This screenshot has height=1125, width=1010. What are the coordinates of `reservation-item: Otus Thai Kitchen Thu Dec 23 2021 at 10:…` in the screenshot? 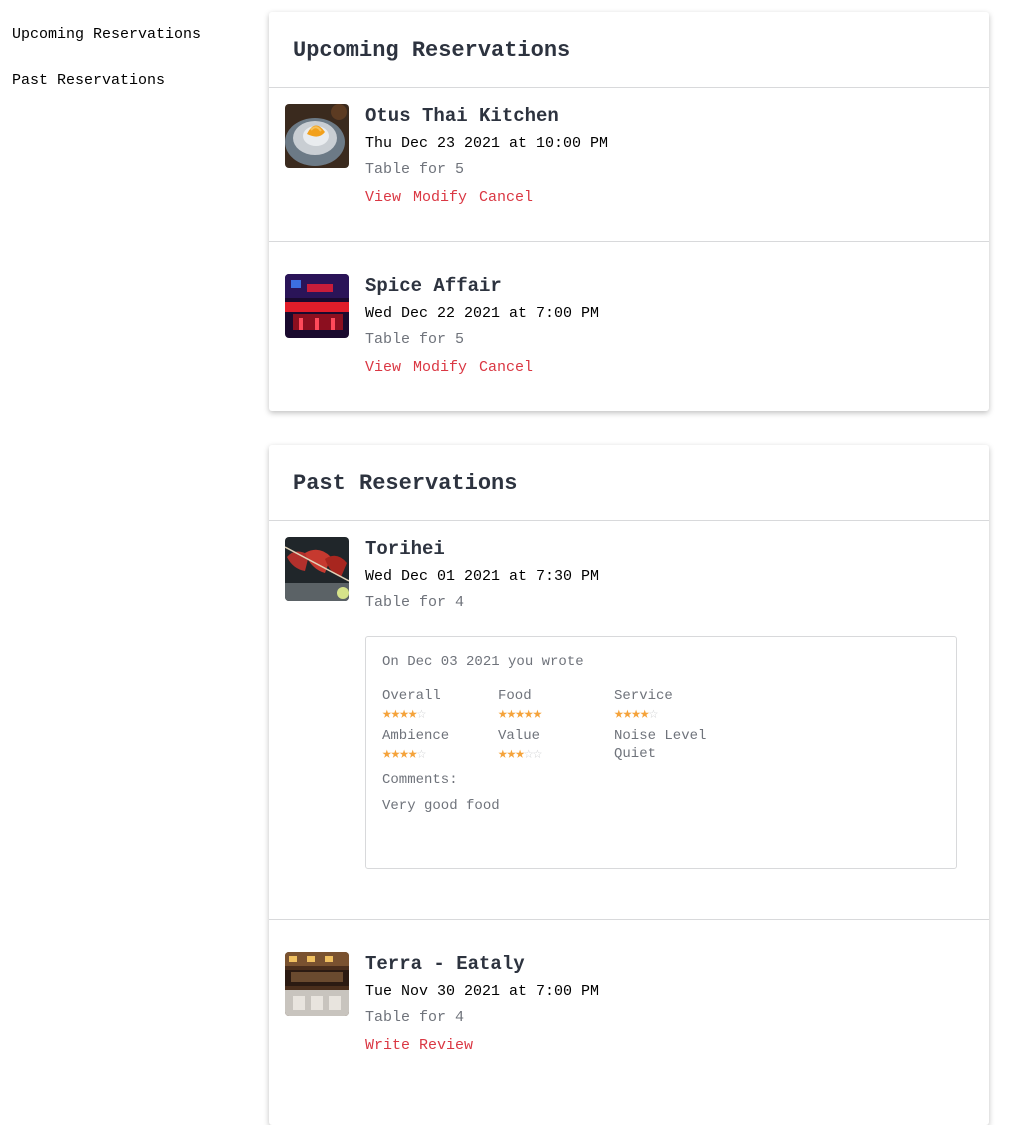 It's located at (629, 165).